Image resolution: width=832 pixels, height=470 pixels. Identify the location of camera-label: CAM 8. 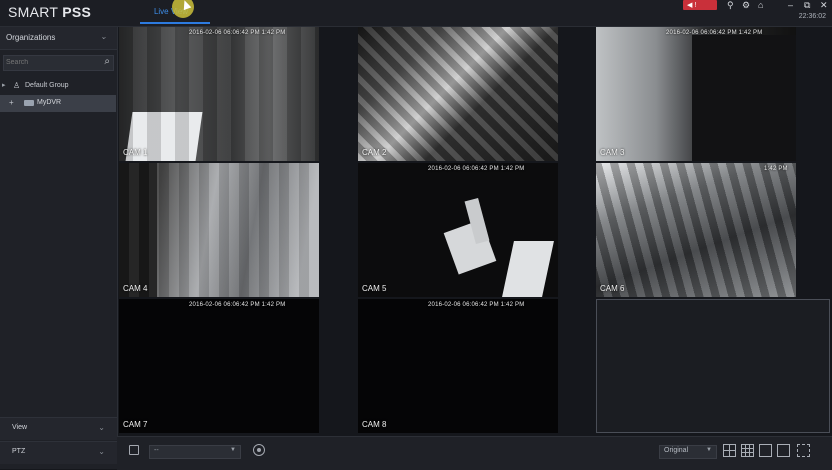
(374, 424).